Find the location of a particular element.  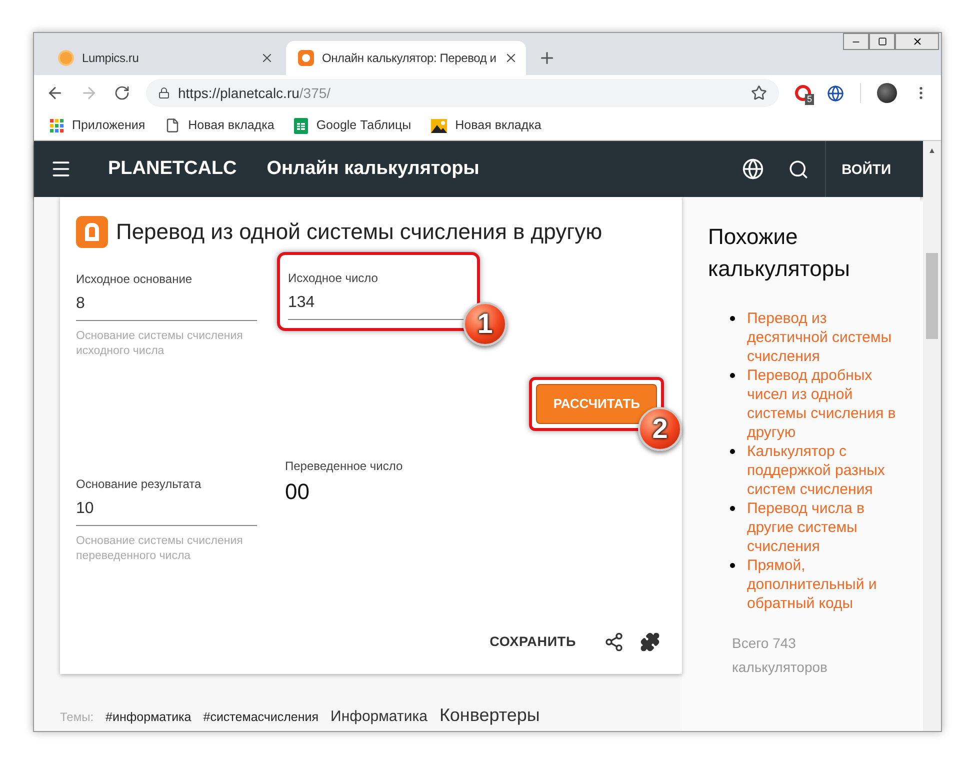

back-icon is located at coordinates (55, 93).